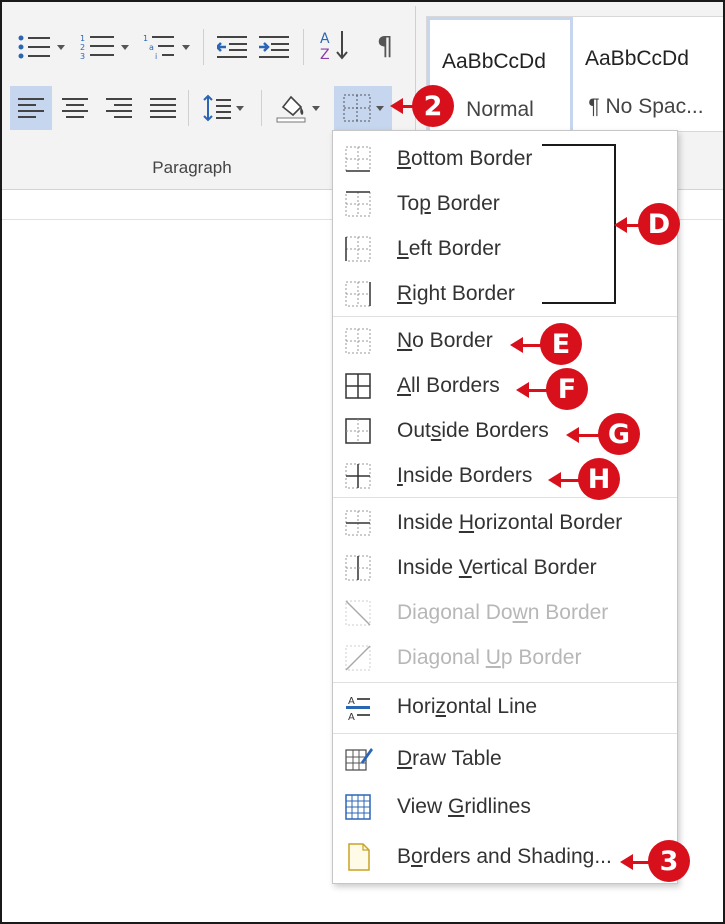 The width and height of the screenshot is (725, 924). What do you see at coordinates (599, 479) in the screenshot?
I see `callout-H: H` at bounding box center [599, 479].